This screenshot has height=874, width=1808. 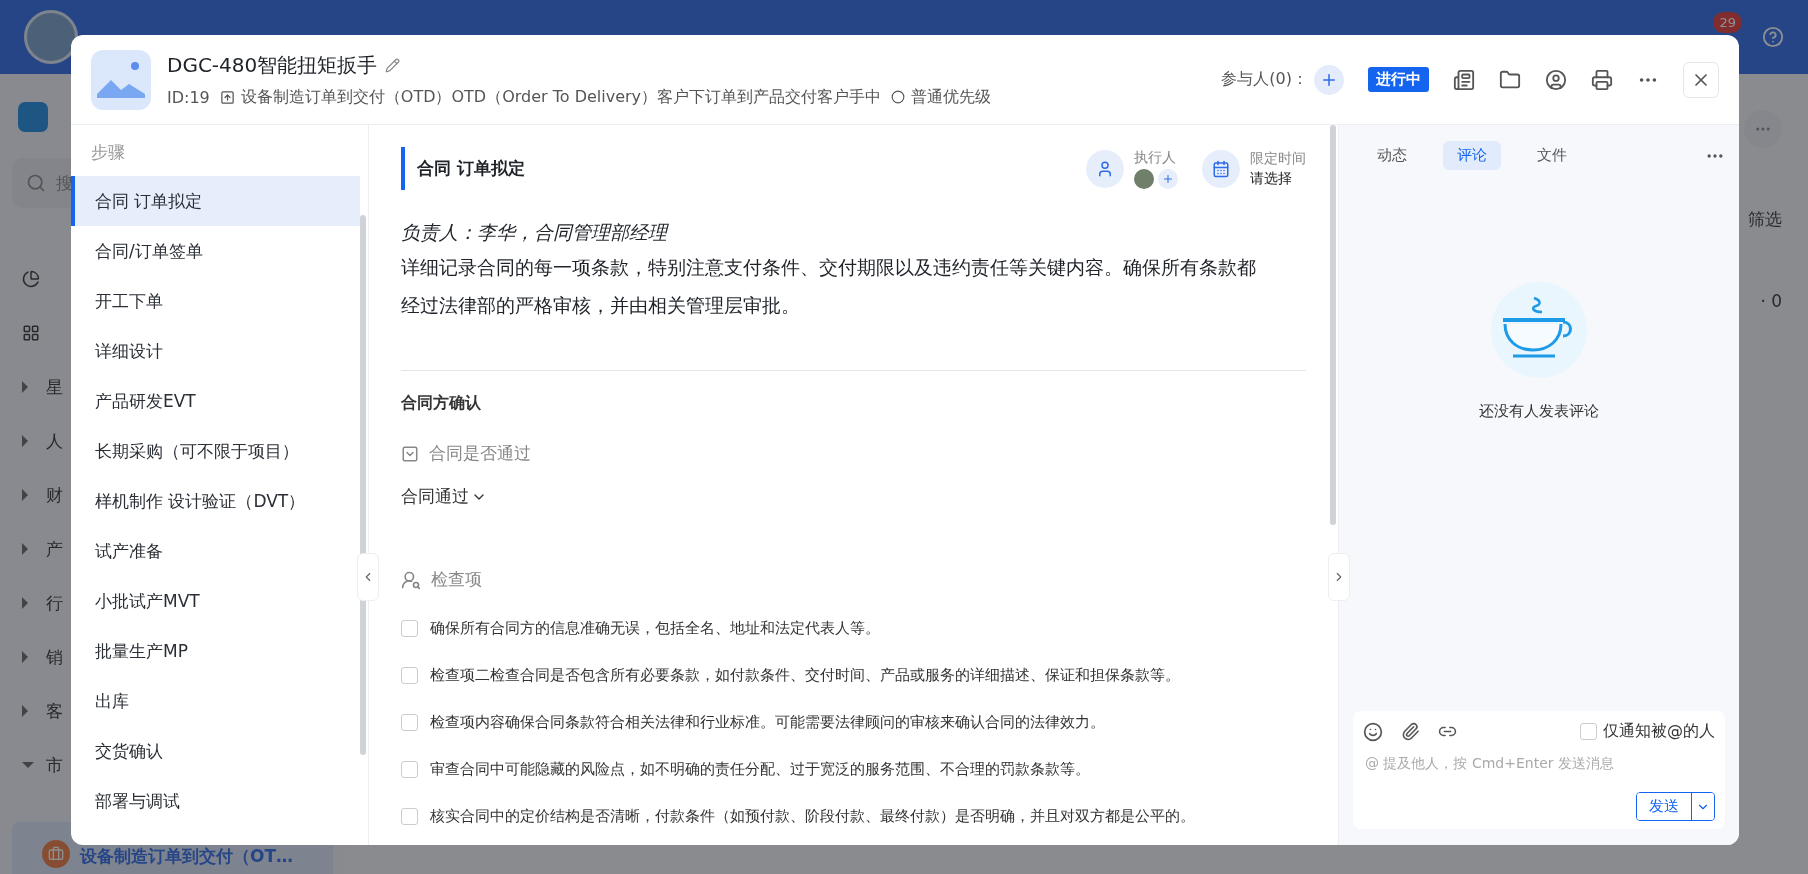 What do you see at coordinates (1771, 301) in the screenshot?
I see `count-text: · 0` at bounding box center [1771, 301].